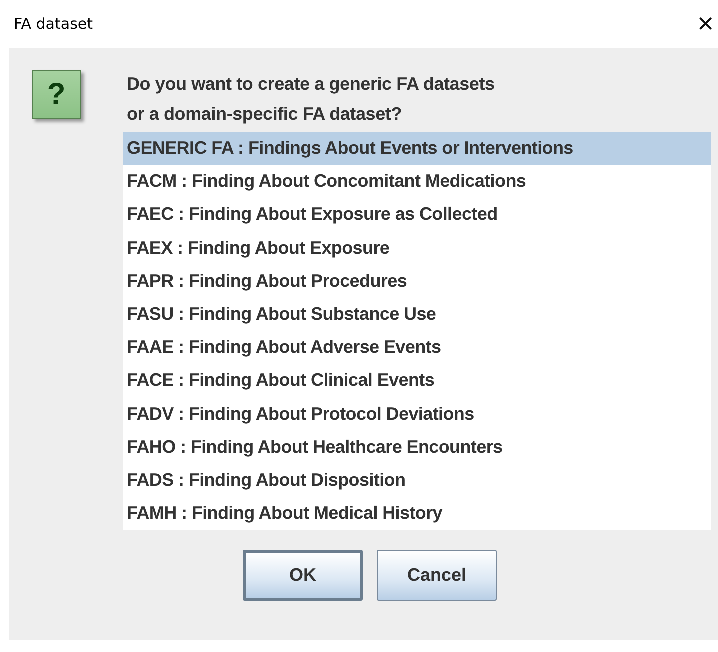  I want to click on dialog-button: OK, so click(303, 576).